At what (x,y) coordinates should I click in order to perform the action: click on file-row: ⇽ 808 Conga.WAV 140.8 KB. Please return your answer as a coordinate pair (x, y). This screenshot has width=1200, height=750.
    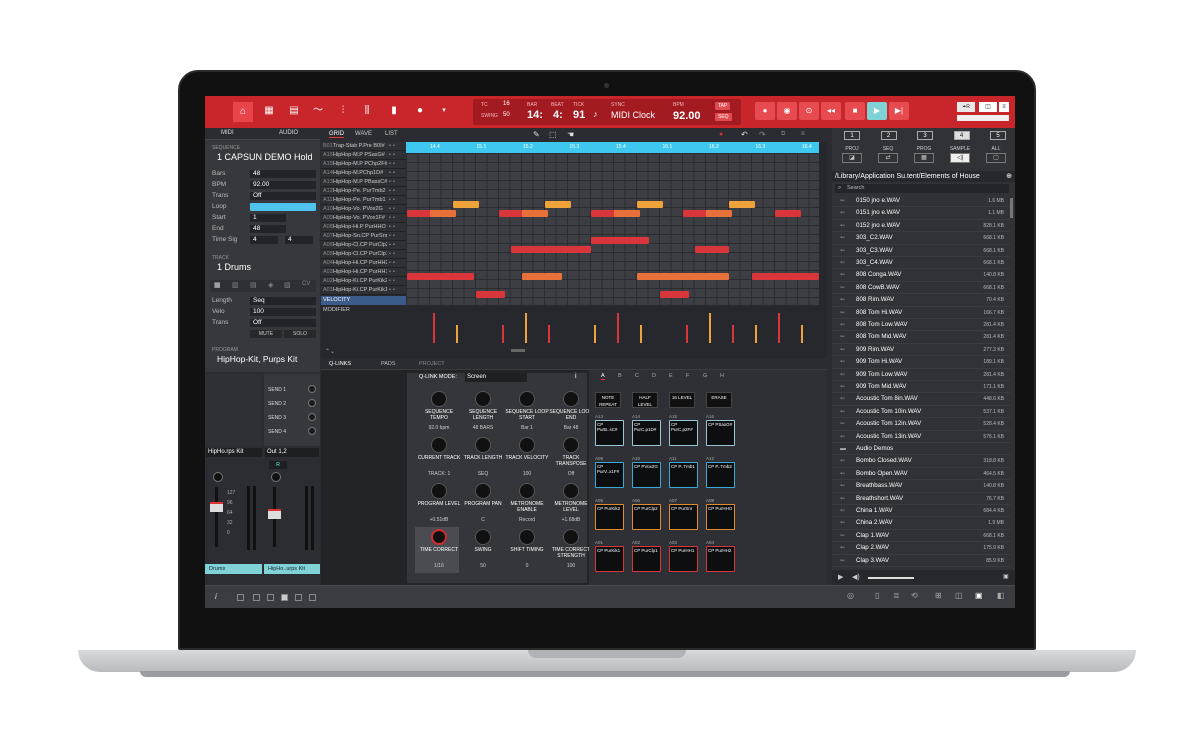
    Looking at the image, I should click on (921, 275).